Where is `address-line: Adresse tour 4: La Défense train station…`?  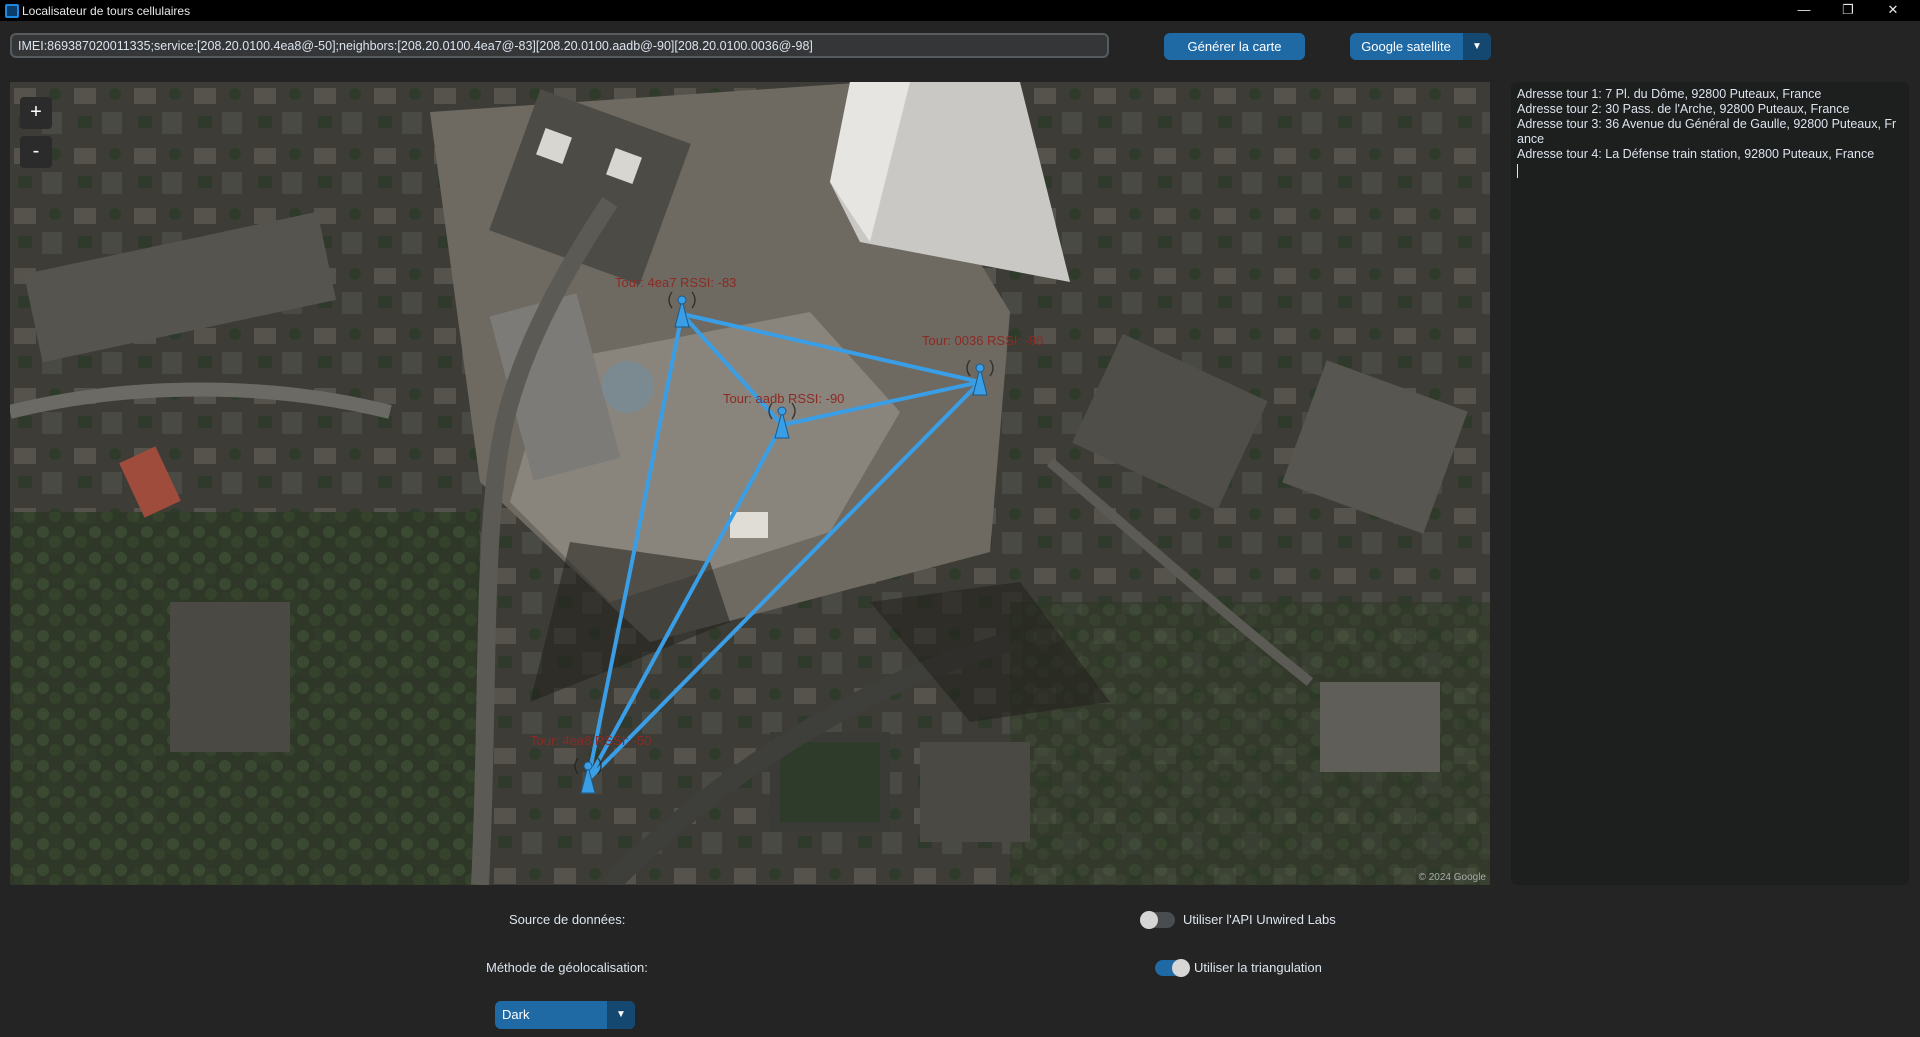
address-line: Adresse tour 4: La Défense train station… is located at coordinates (1696, 154).